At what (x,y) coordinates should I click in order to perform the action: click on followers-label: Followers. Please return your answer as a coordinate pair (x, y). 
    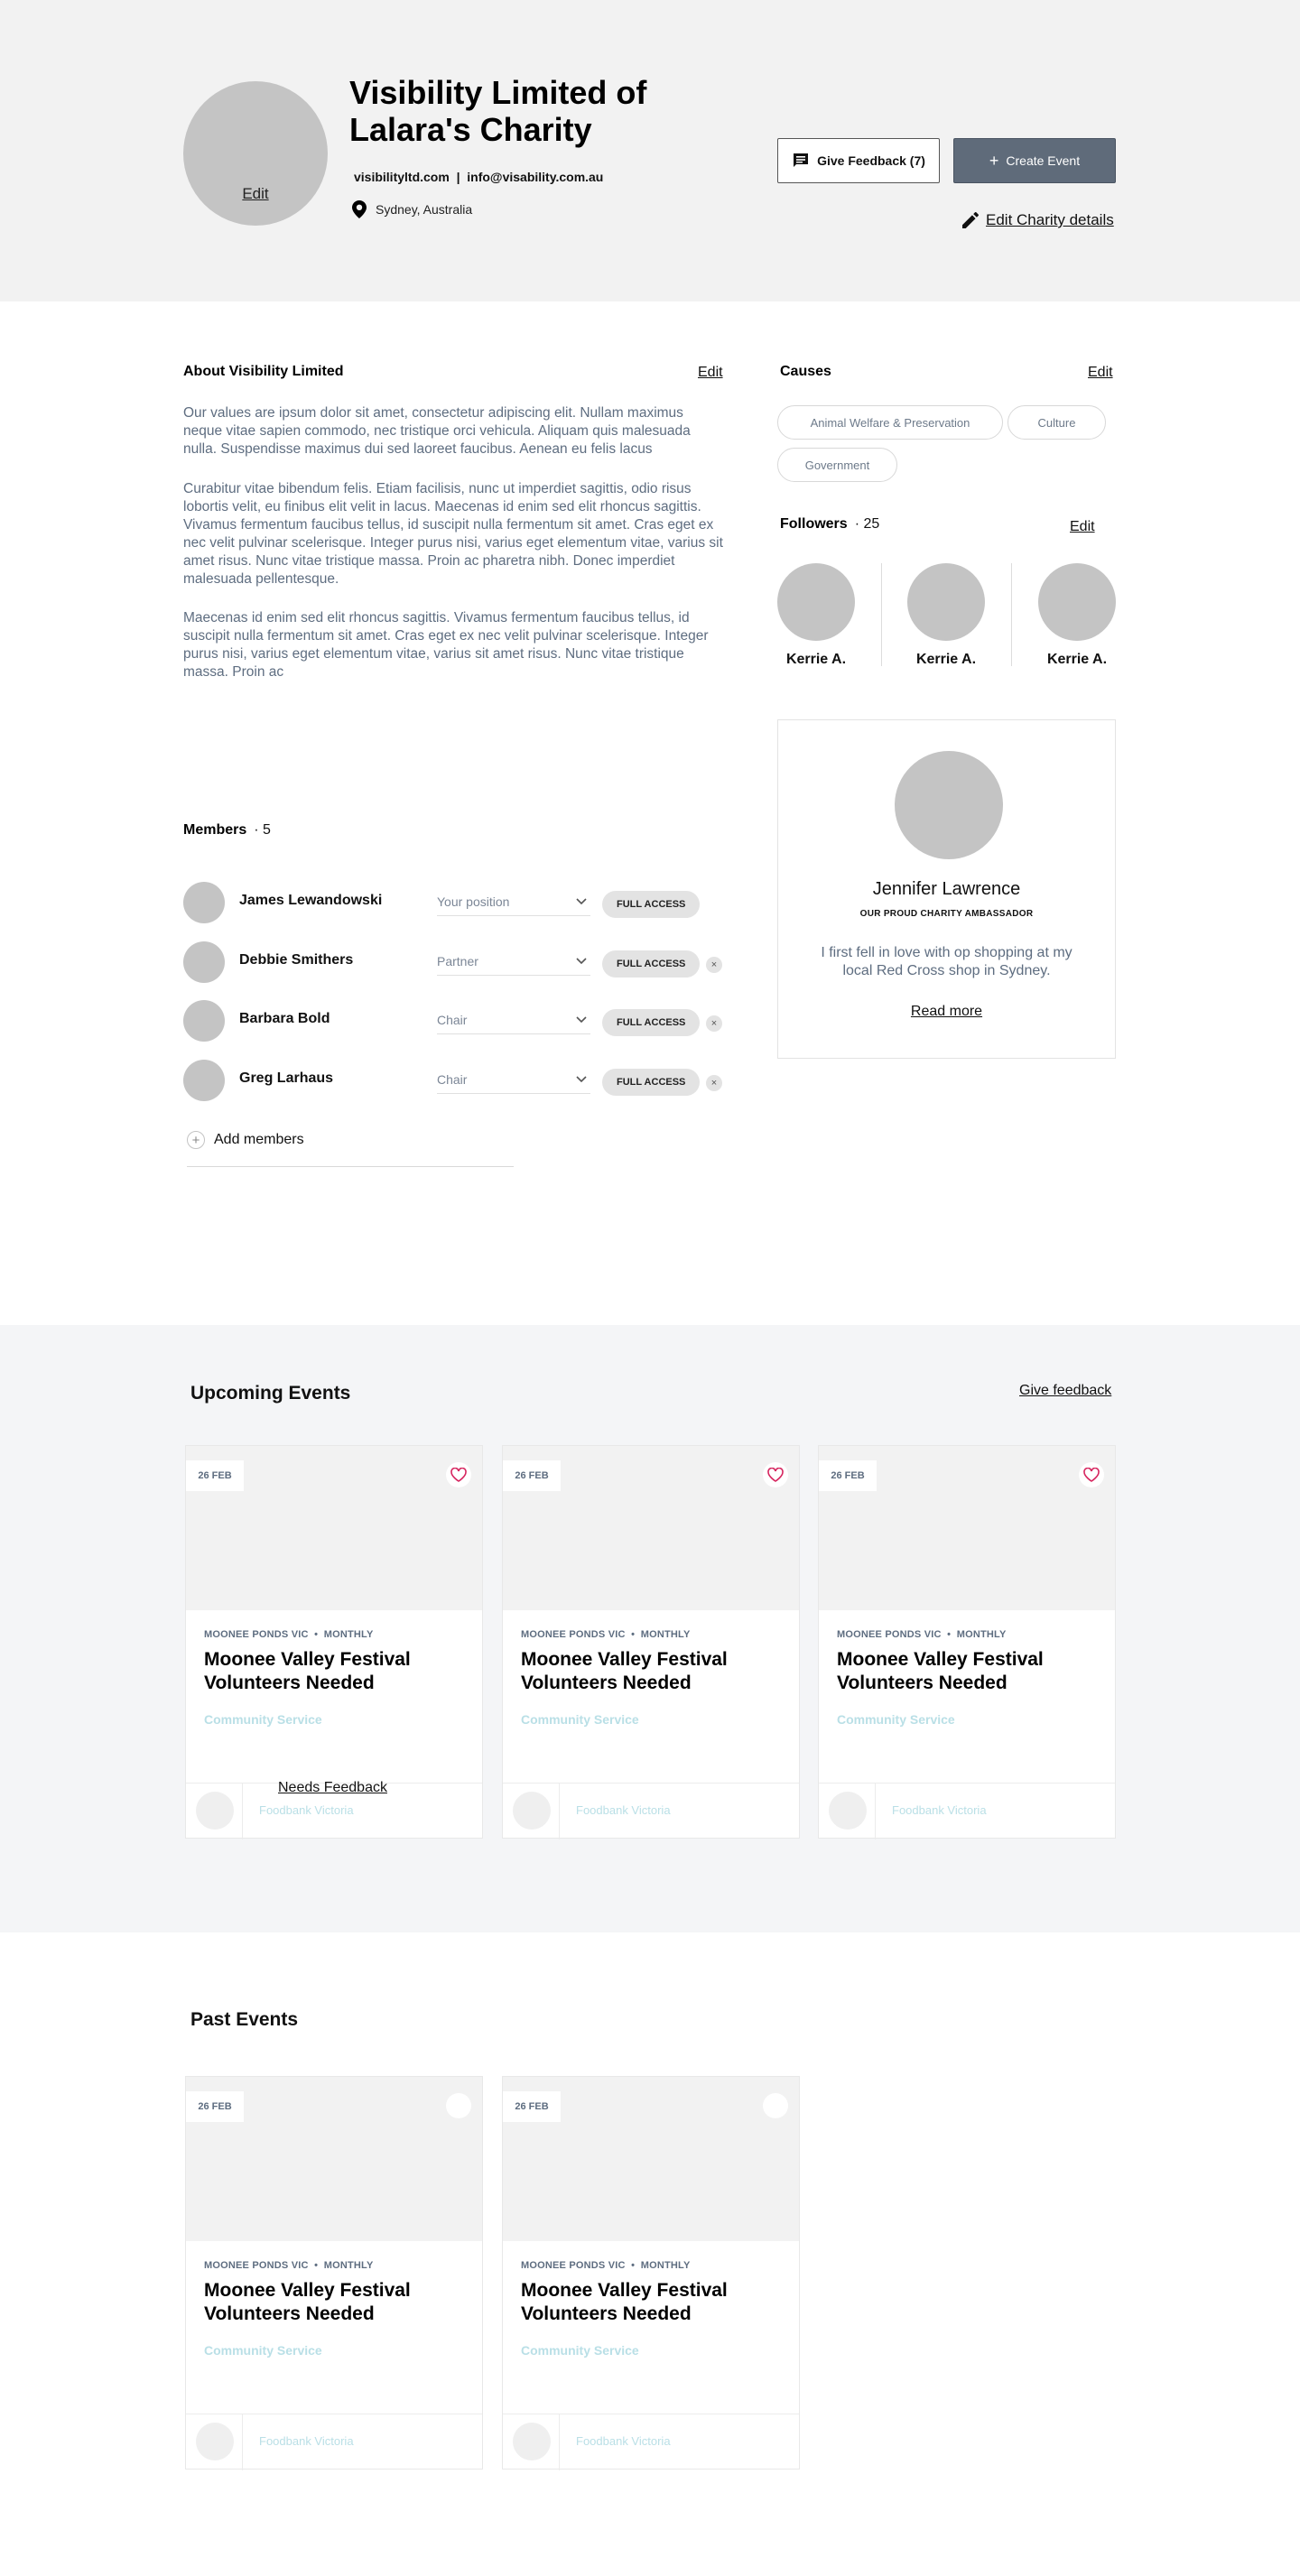
    Looking at the image, I should click on (814, 524).